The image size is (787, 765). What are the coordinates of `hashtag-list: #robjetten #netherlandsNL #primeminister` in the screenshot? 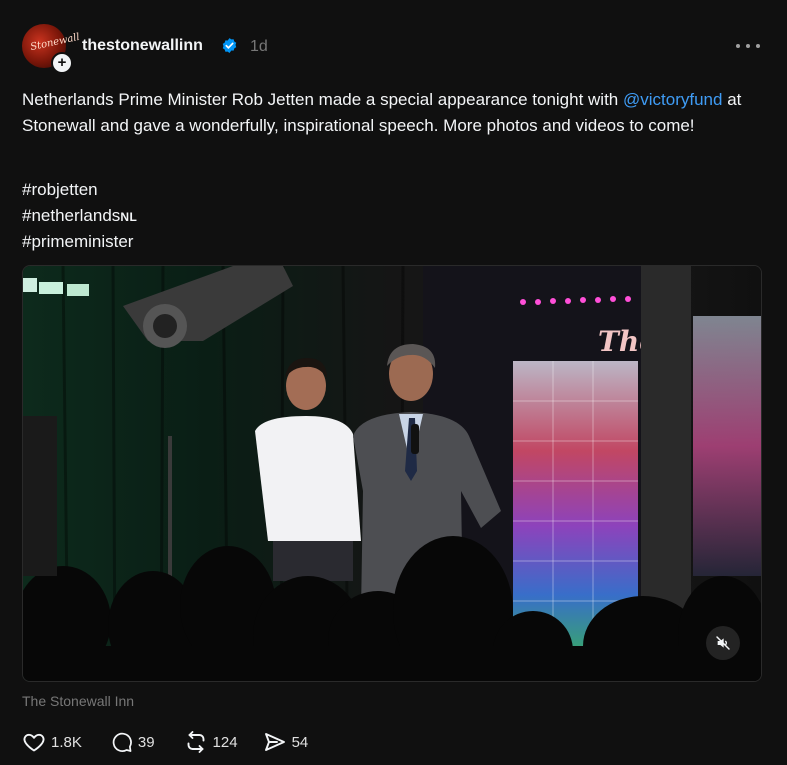 It's located at (79, 216).